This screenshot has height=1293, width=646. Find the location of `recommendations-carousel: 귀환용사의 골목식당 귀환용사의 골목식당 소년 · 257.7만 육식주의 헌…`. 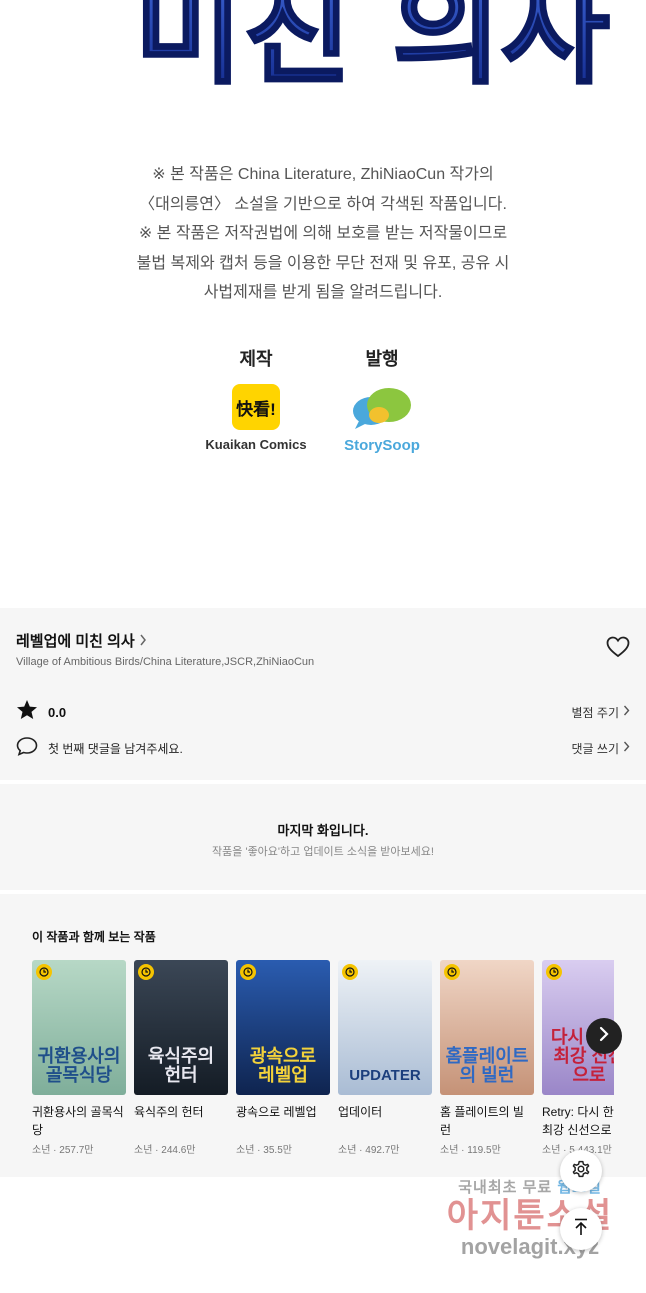

recommendations-carousel: 귀환용사의 골목식당 귀환용사의 골목식당 소년 · 257.7만 육식주의 헌… is located at coordinates (323, 1065).